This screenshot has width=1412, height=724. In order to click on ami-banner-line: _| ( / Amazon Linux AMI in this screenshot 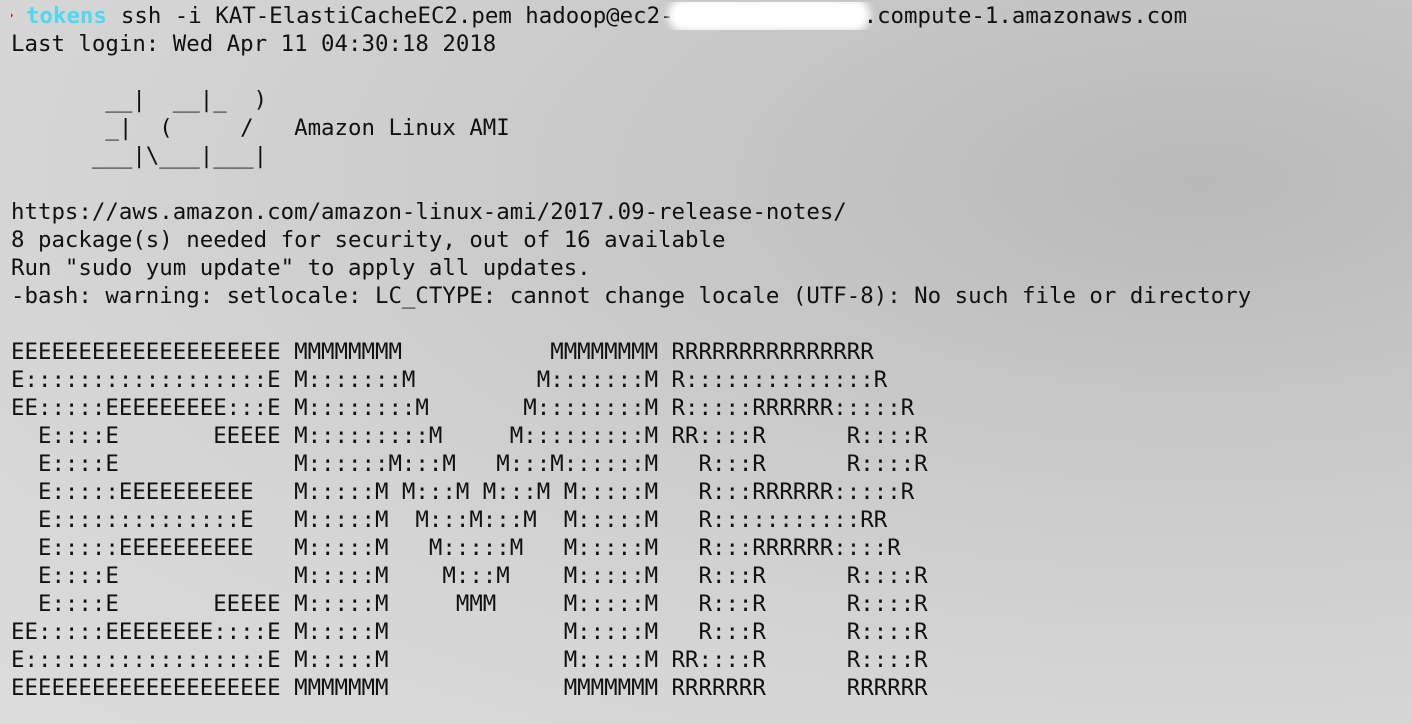, I will do `click(260, 128)`.